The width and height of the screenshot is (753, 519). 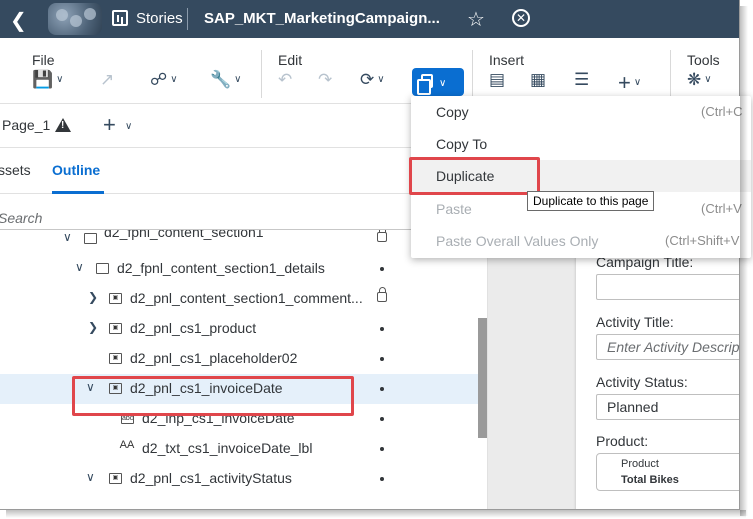 What do you see at coordinates (127, 445) in the screenshot?
I see `text-icon: AA` at bounding box center [127, 445].